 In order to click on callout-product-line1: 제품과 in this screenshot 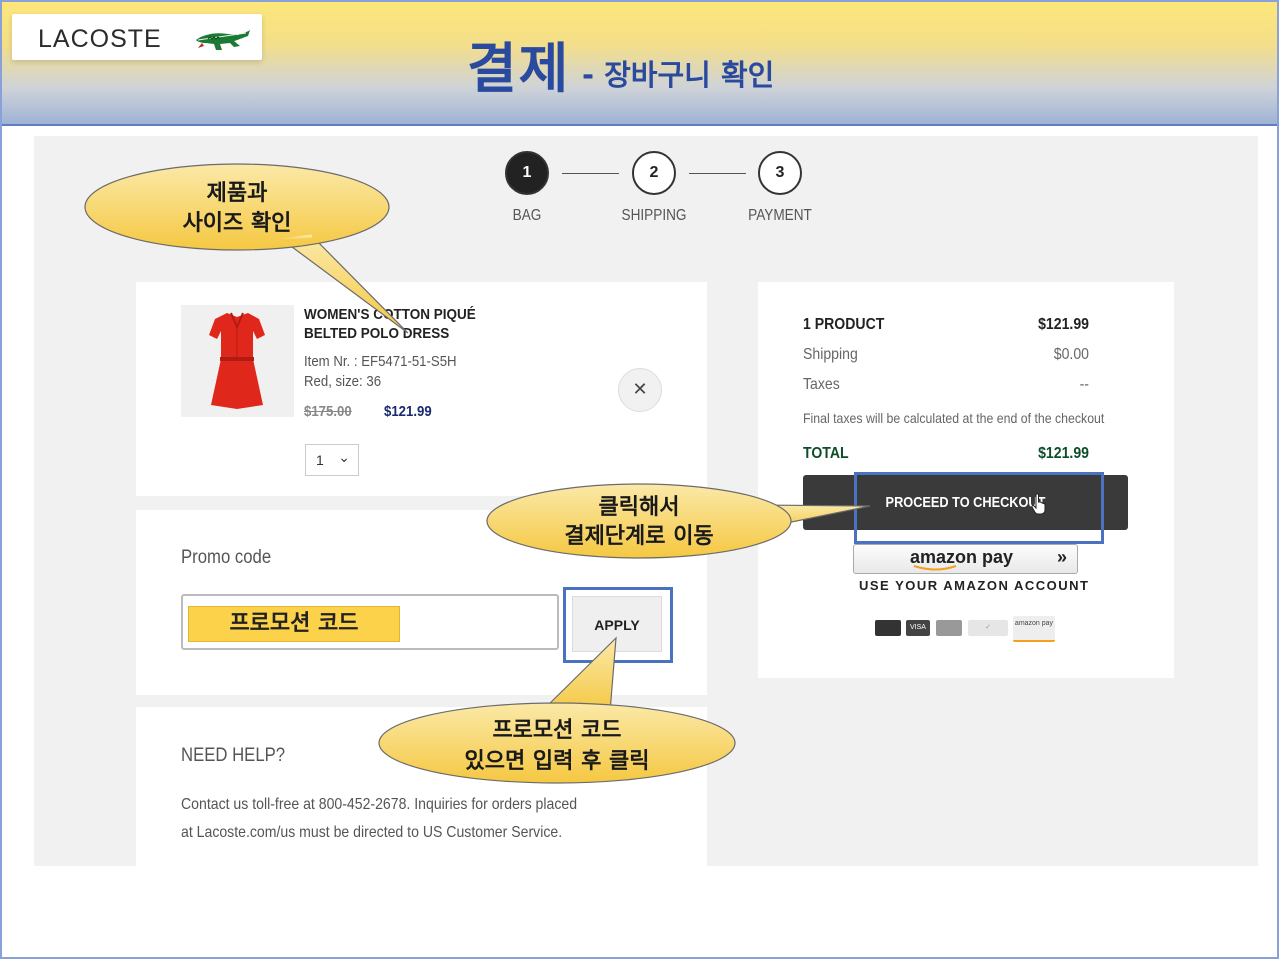, I will do `click(237, 193)`.